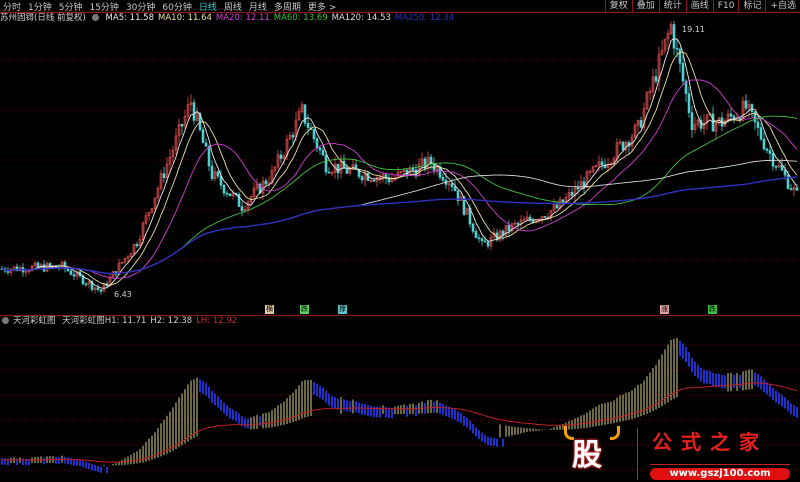  Describe the element at coordinates (5, 320) in the screenshot. I see `settings-icon` at that location.